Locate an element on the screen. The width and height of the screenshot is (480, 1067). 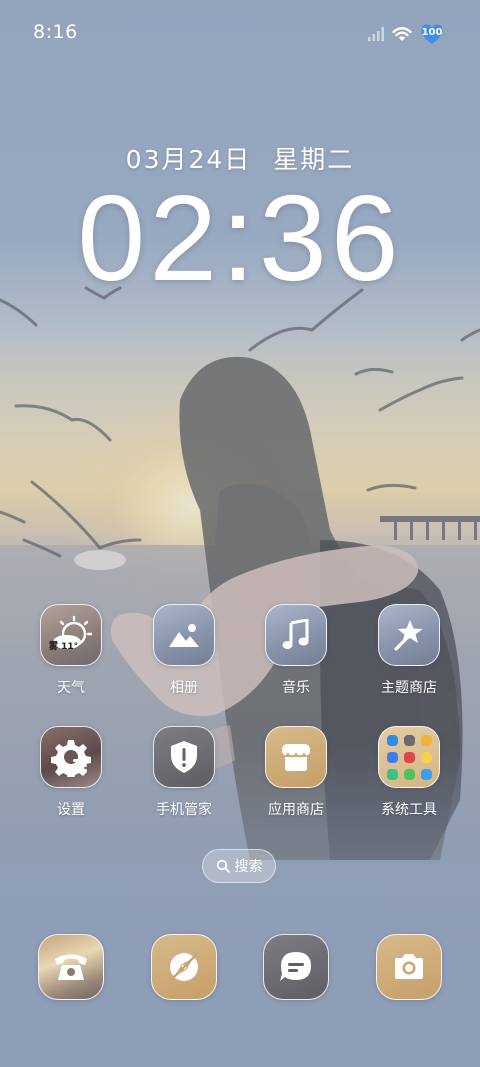
status-icons: 100 is located at coordinates (406, 34).